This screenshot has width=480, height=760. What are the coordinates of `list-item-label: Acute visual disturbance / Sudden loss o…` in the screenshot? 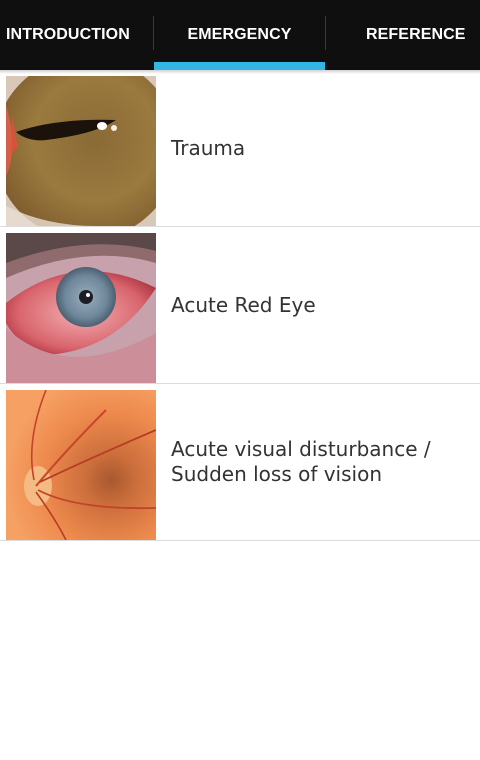 It's located at (301, 461).